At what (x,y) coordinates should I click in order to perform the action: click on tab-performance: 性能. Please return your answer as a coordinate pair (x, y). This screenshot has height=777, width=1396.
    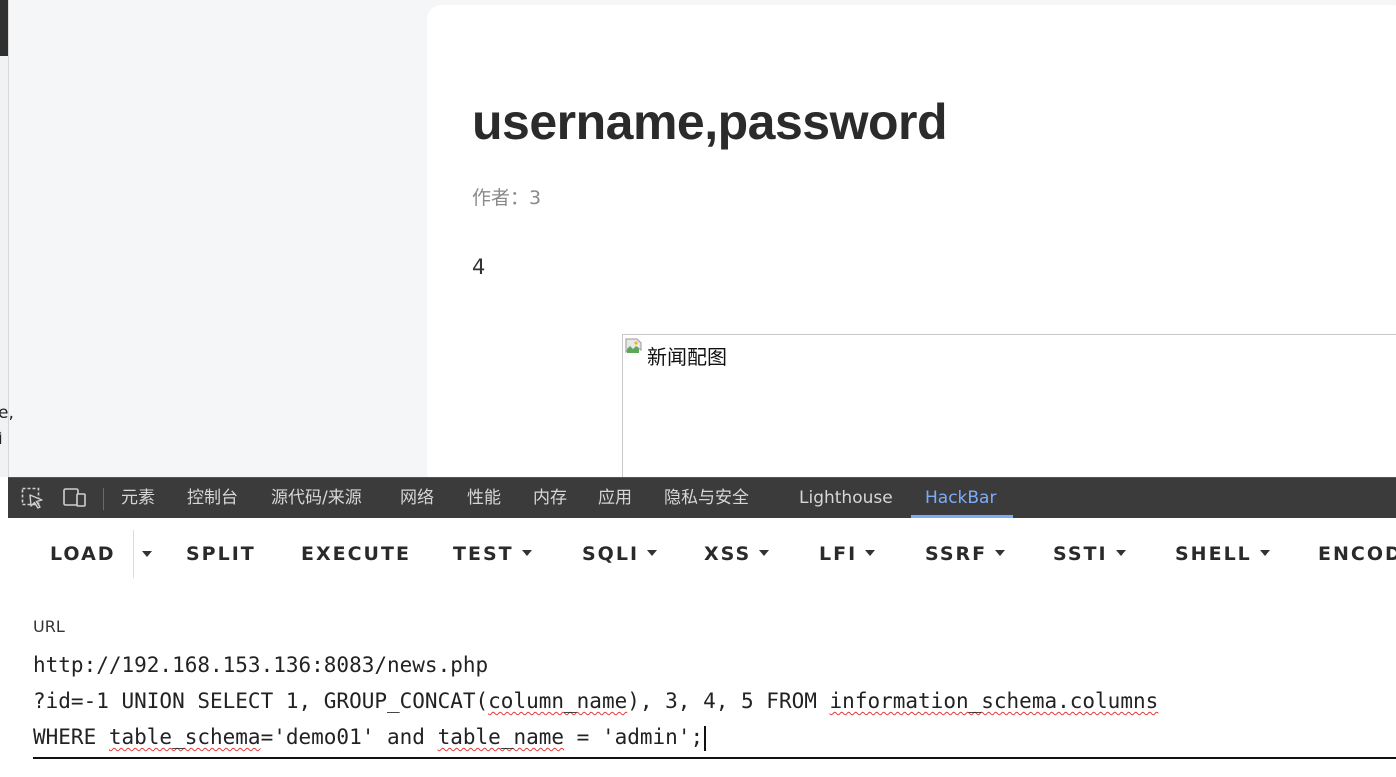
    Looking at the image, I should click on (484, 498).